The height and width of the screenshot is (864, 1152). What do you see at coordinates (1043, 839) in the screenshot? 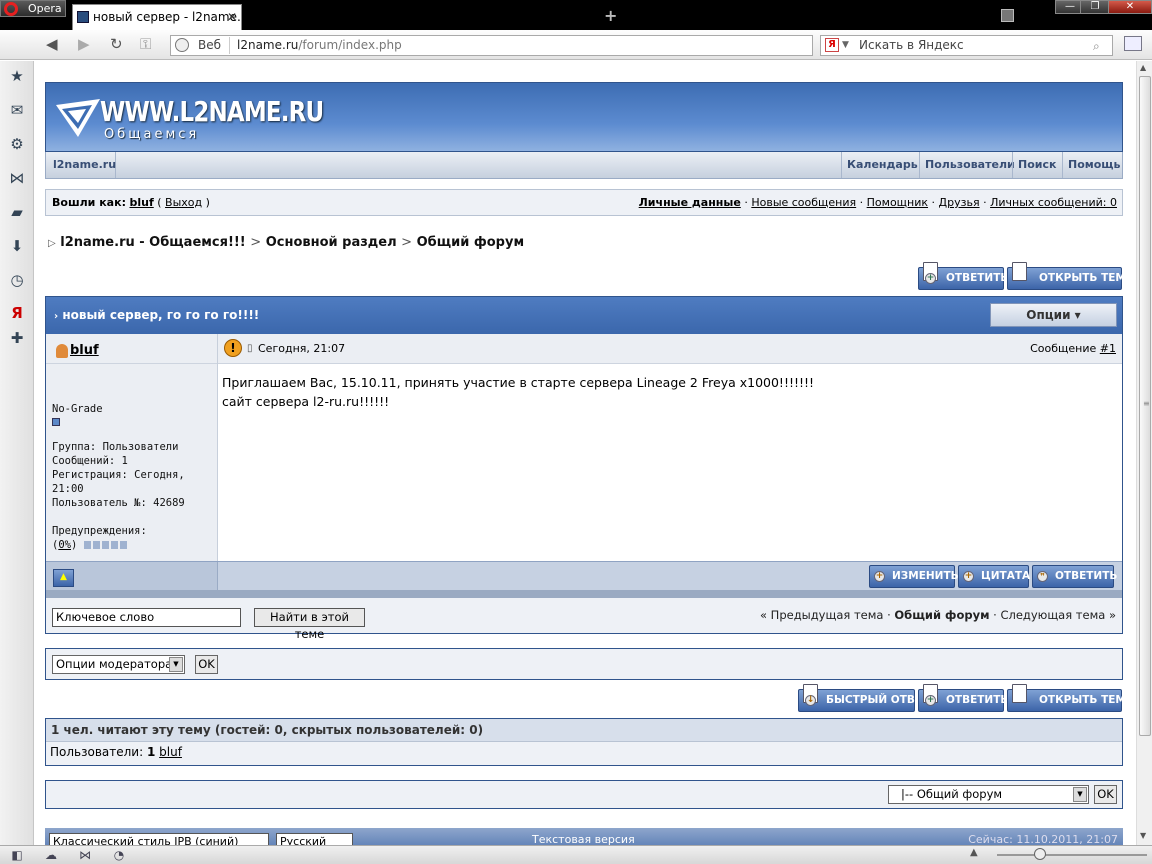
I see `current-time: Сейчас: 11.10.2011, 21:07` at bounding box center [1043, 839].